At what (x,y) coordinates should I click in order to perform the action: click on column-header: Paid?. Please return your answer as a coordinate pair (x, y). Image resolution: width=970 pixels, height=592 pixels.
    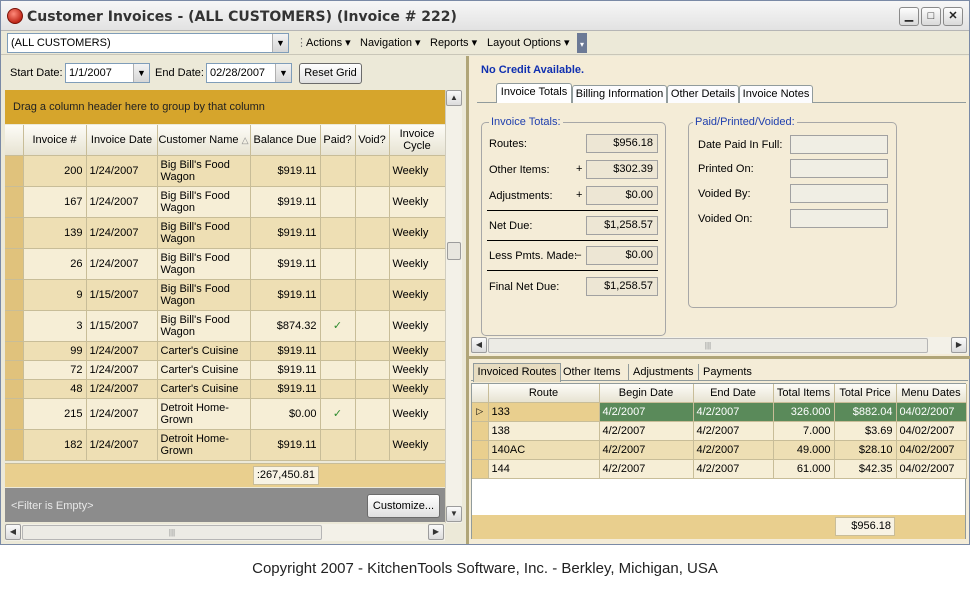
    Looking at the image, I should click on (338, 140).